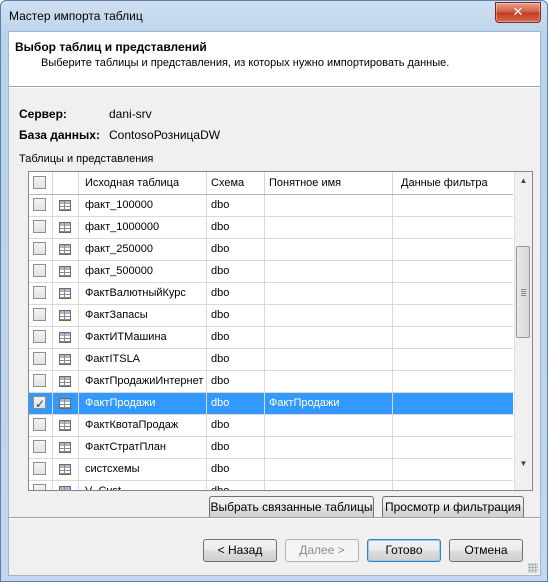 Image resolution: width=548 pixels, height=582 pixels. I want to click on finish-button: Готово, so click(404, 550).